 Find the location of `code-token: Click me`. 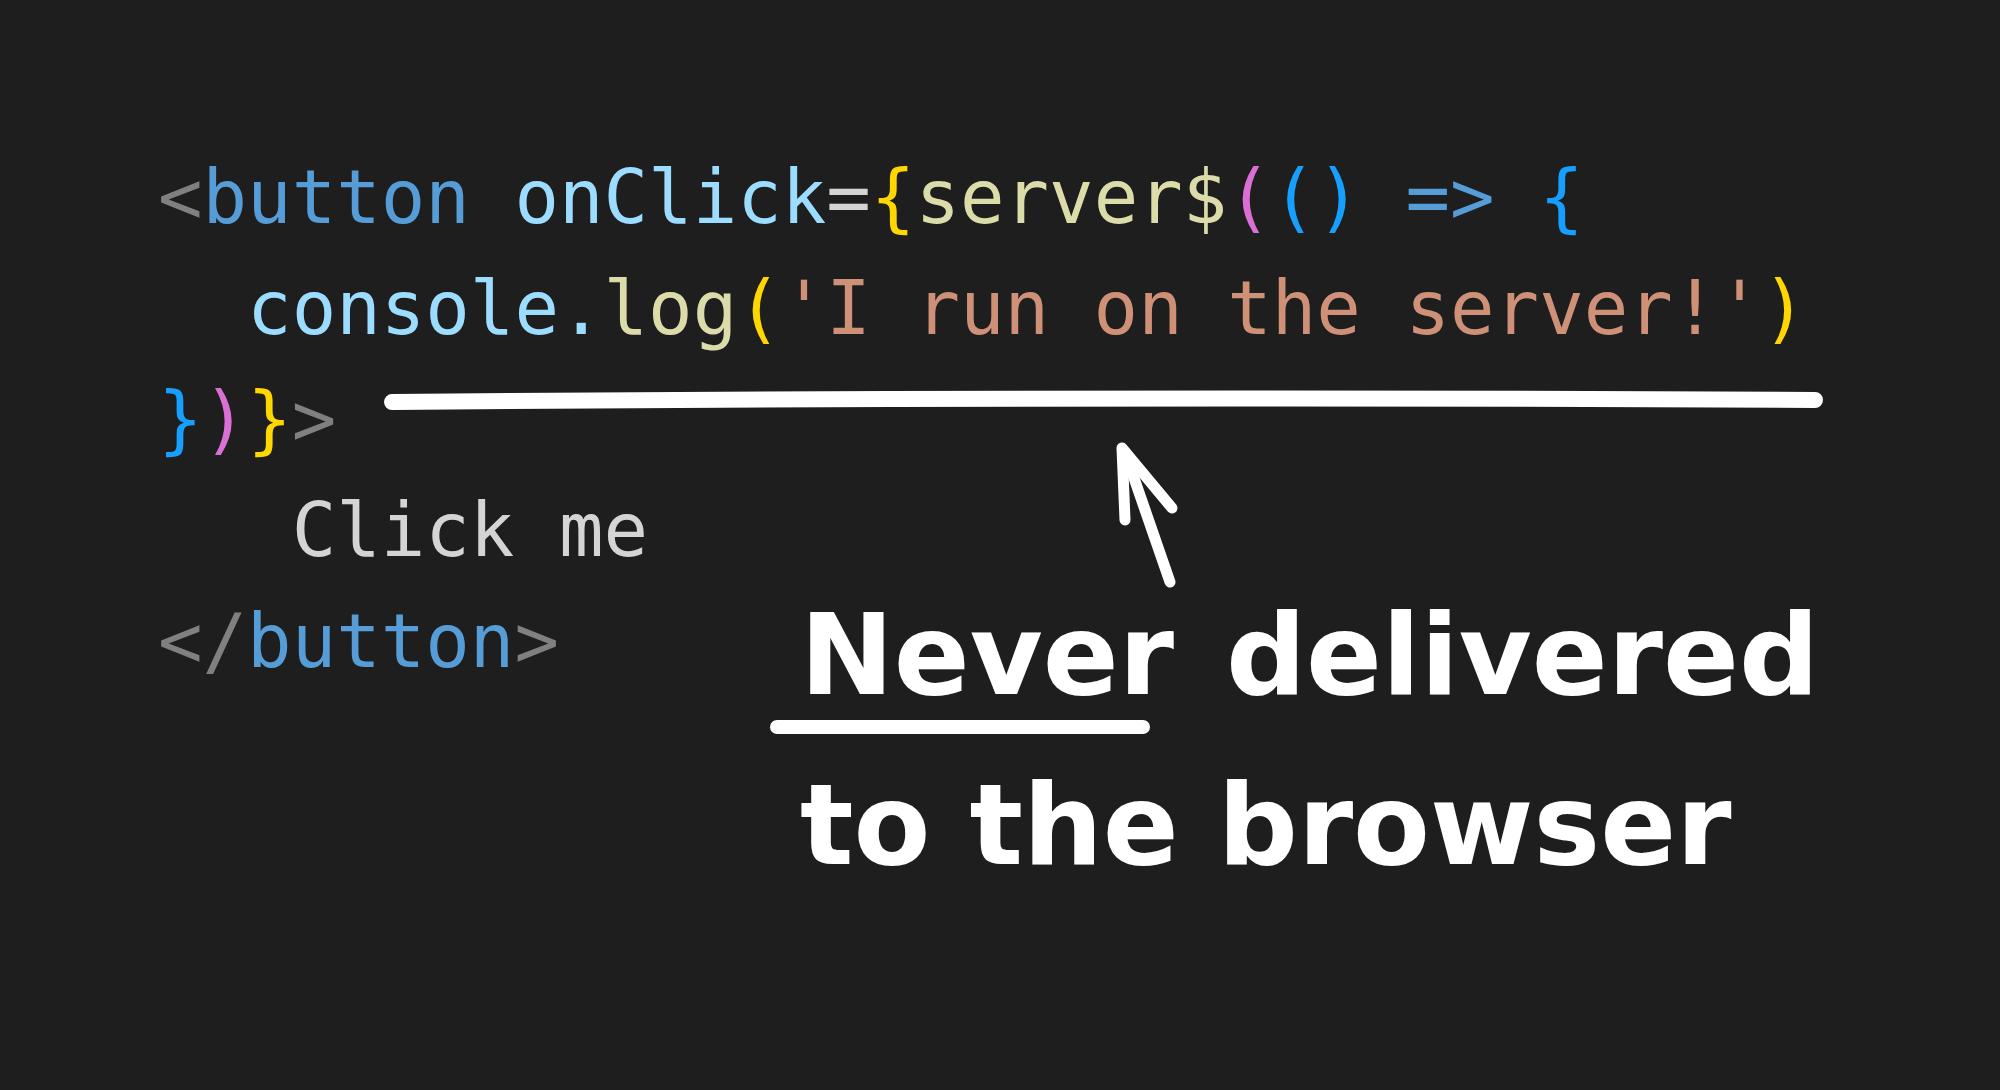

code-token: Click me is located at coordinates (469, 530).